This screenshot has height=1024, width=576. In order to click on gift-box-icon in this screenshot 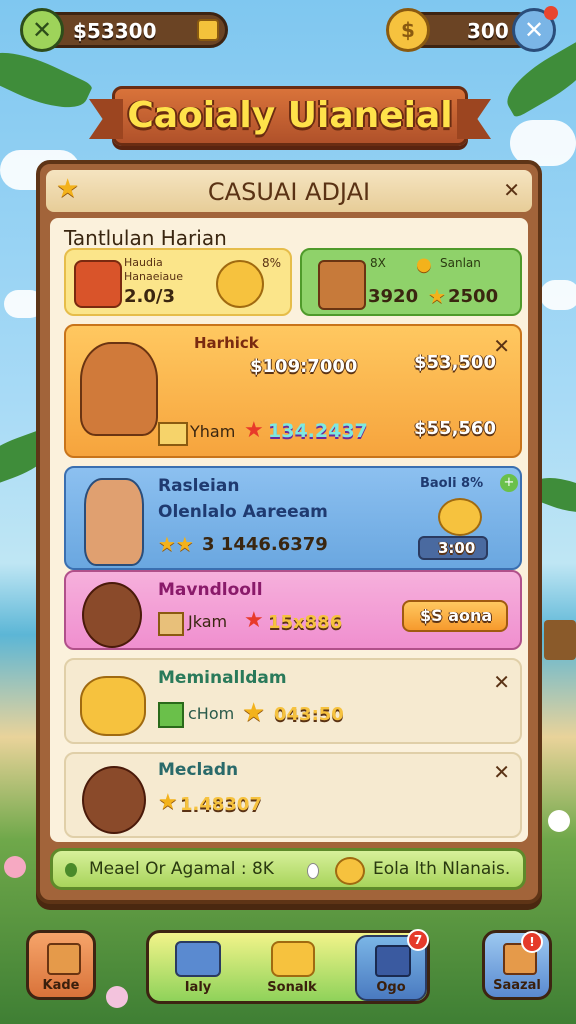, I will do `click(393, 961)`.